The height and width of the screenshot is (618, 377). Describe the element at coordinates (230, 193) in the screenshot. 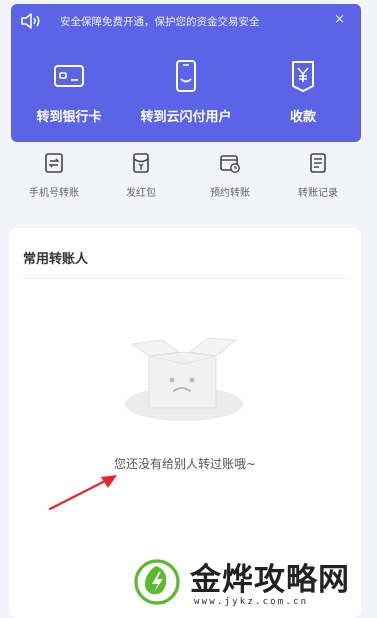

I see `scheduled-transfer-label: 预约转账` at that location.